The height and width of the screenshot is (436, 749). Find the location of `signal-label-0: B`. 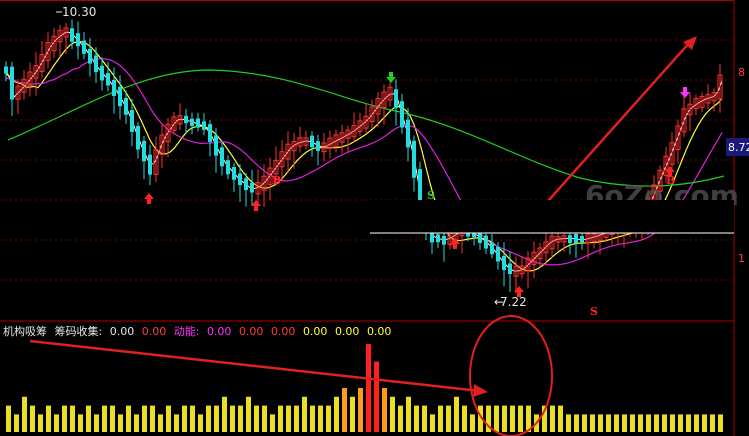

signal-label-0: B is located at coordinates (276, 180).